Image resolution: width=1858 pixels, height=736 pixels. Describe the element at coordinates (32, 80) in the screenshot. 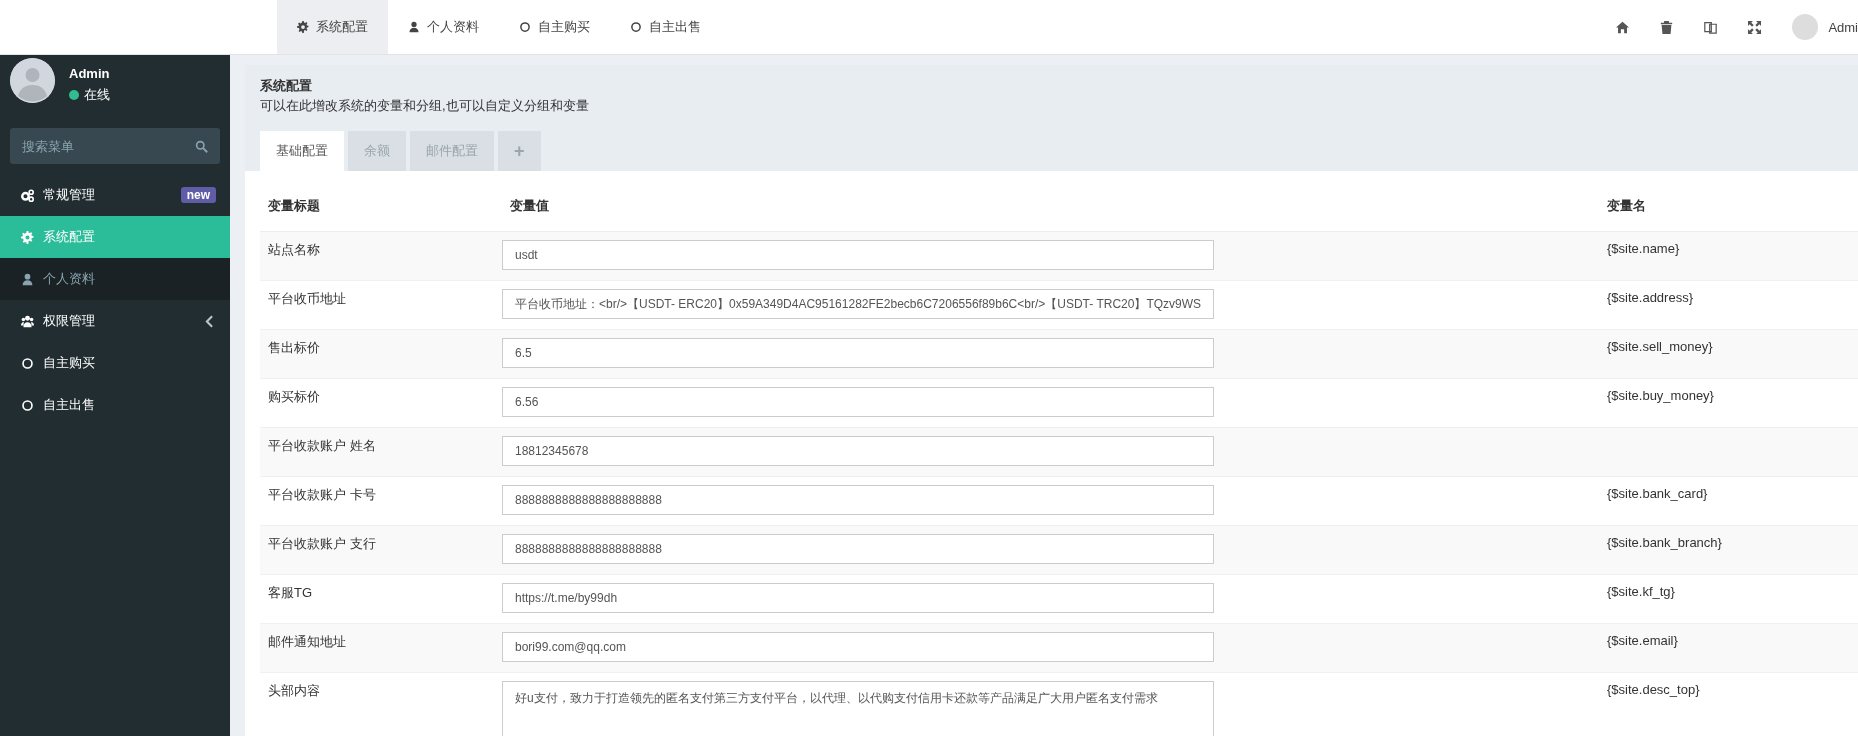

I see `avatar-icon` at that location.